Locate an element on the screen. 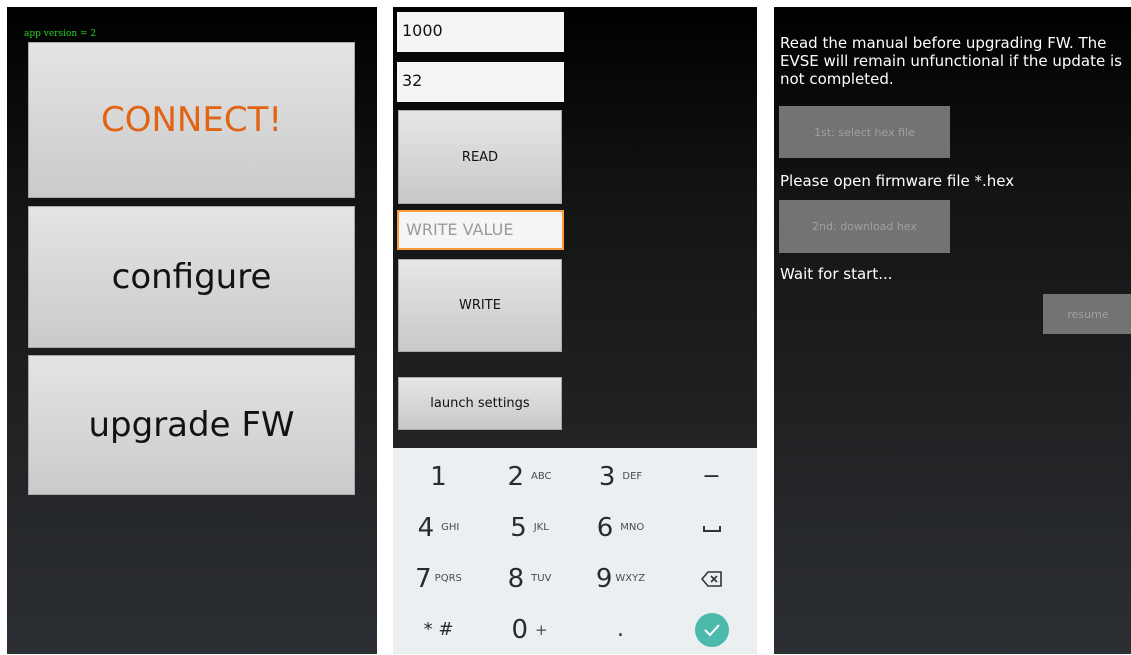  key-minus: − is located at coordinates (711, 476).